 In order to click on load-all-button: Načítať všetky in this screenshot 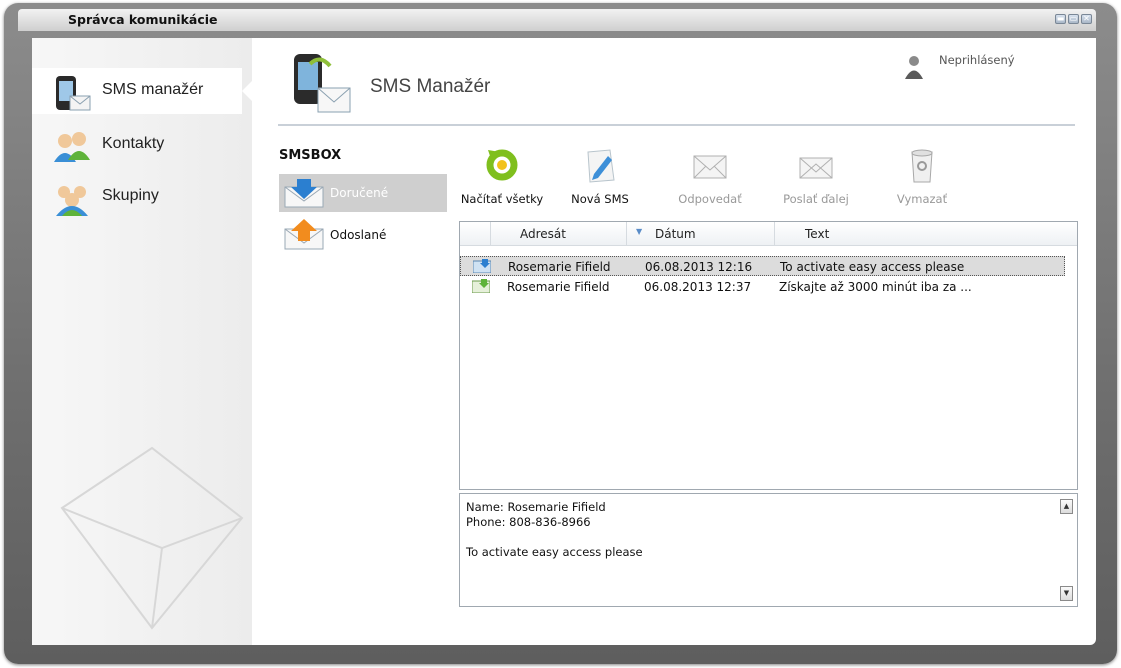, I will do `click(502, 176)`.